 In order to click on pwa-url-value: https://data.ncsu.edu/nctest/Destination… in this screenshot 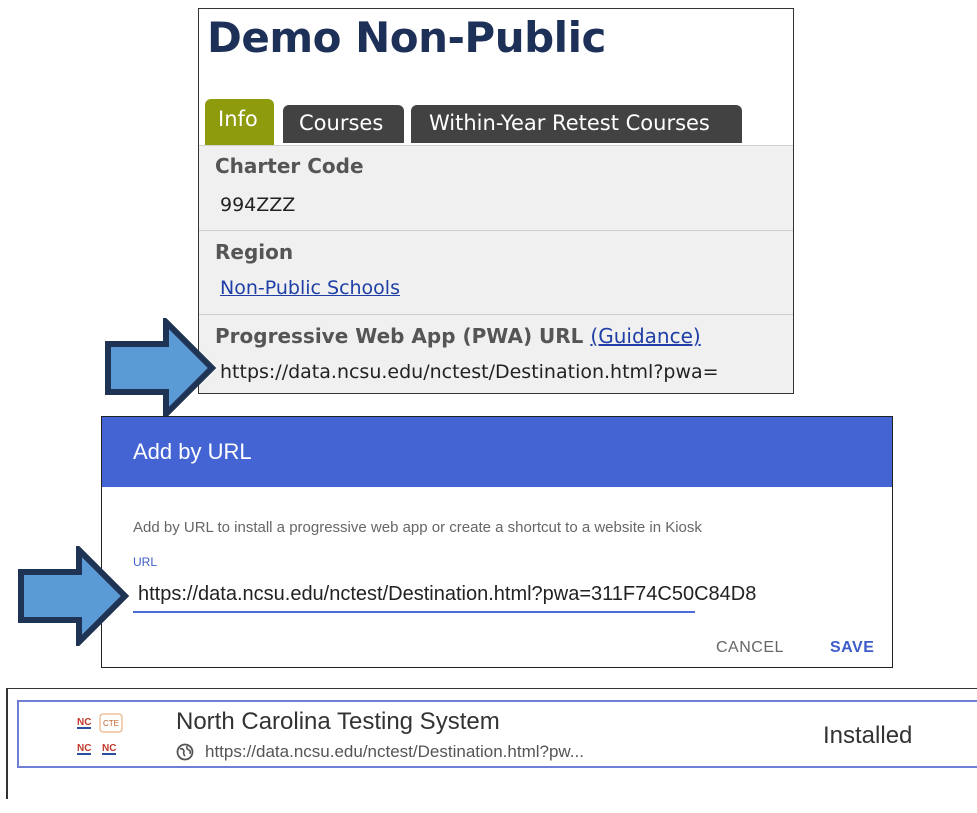, I will do `click(469, 372)`.